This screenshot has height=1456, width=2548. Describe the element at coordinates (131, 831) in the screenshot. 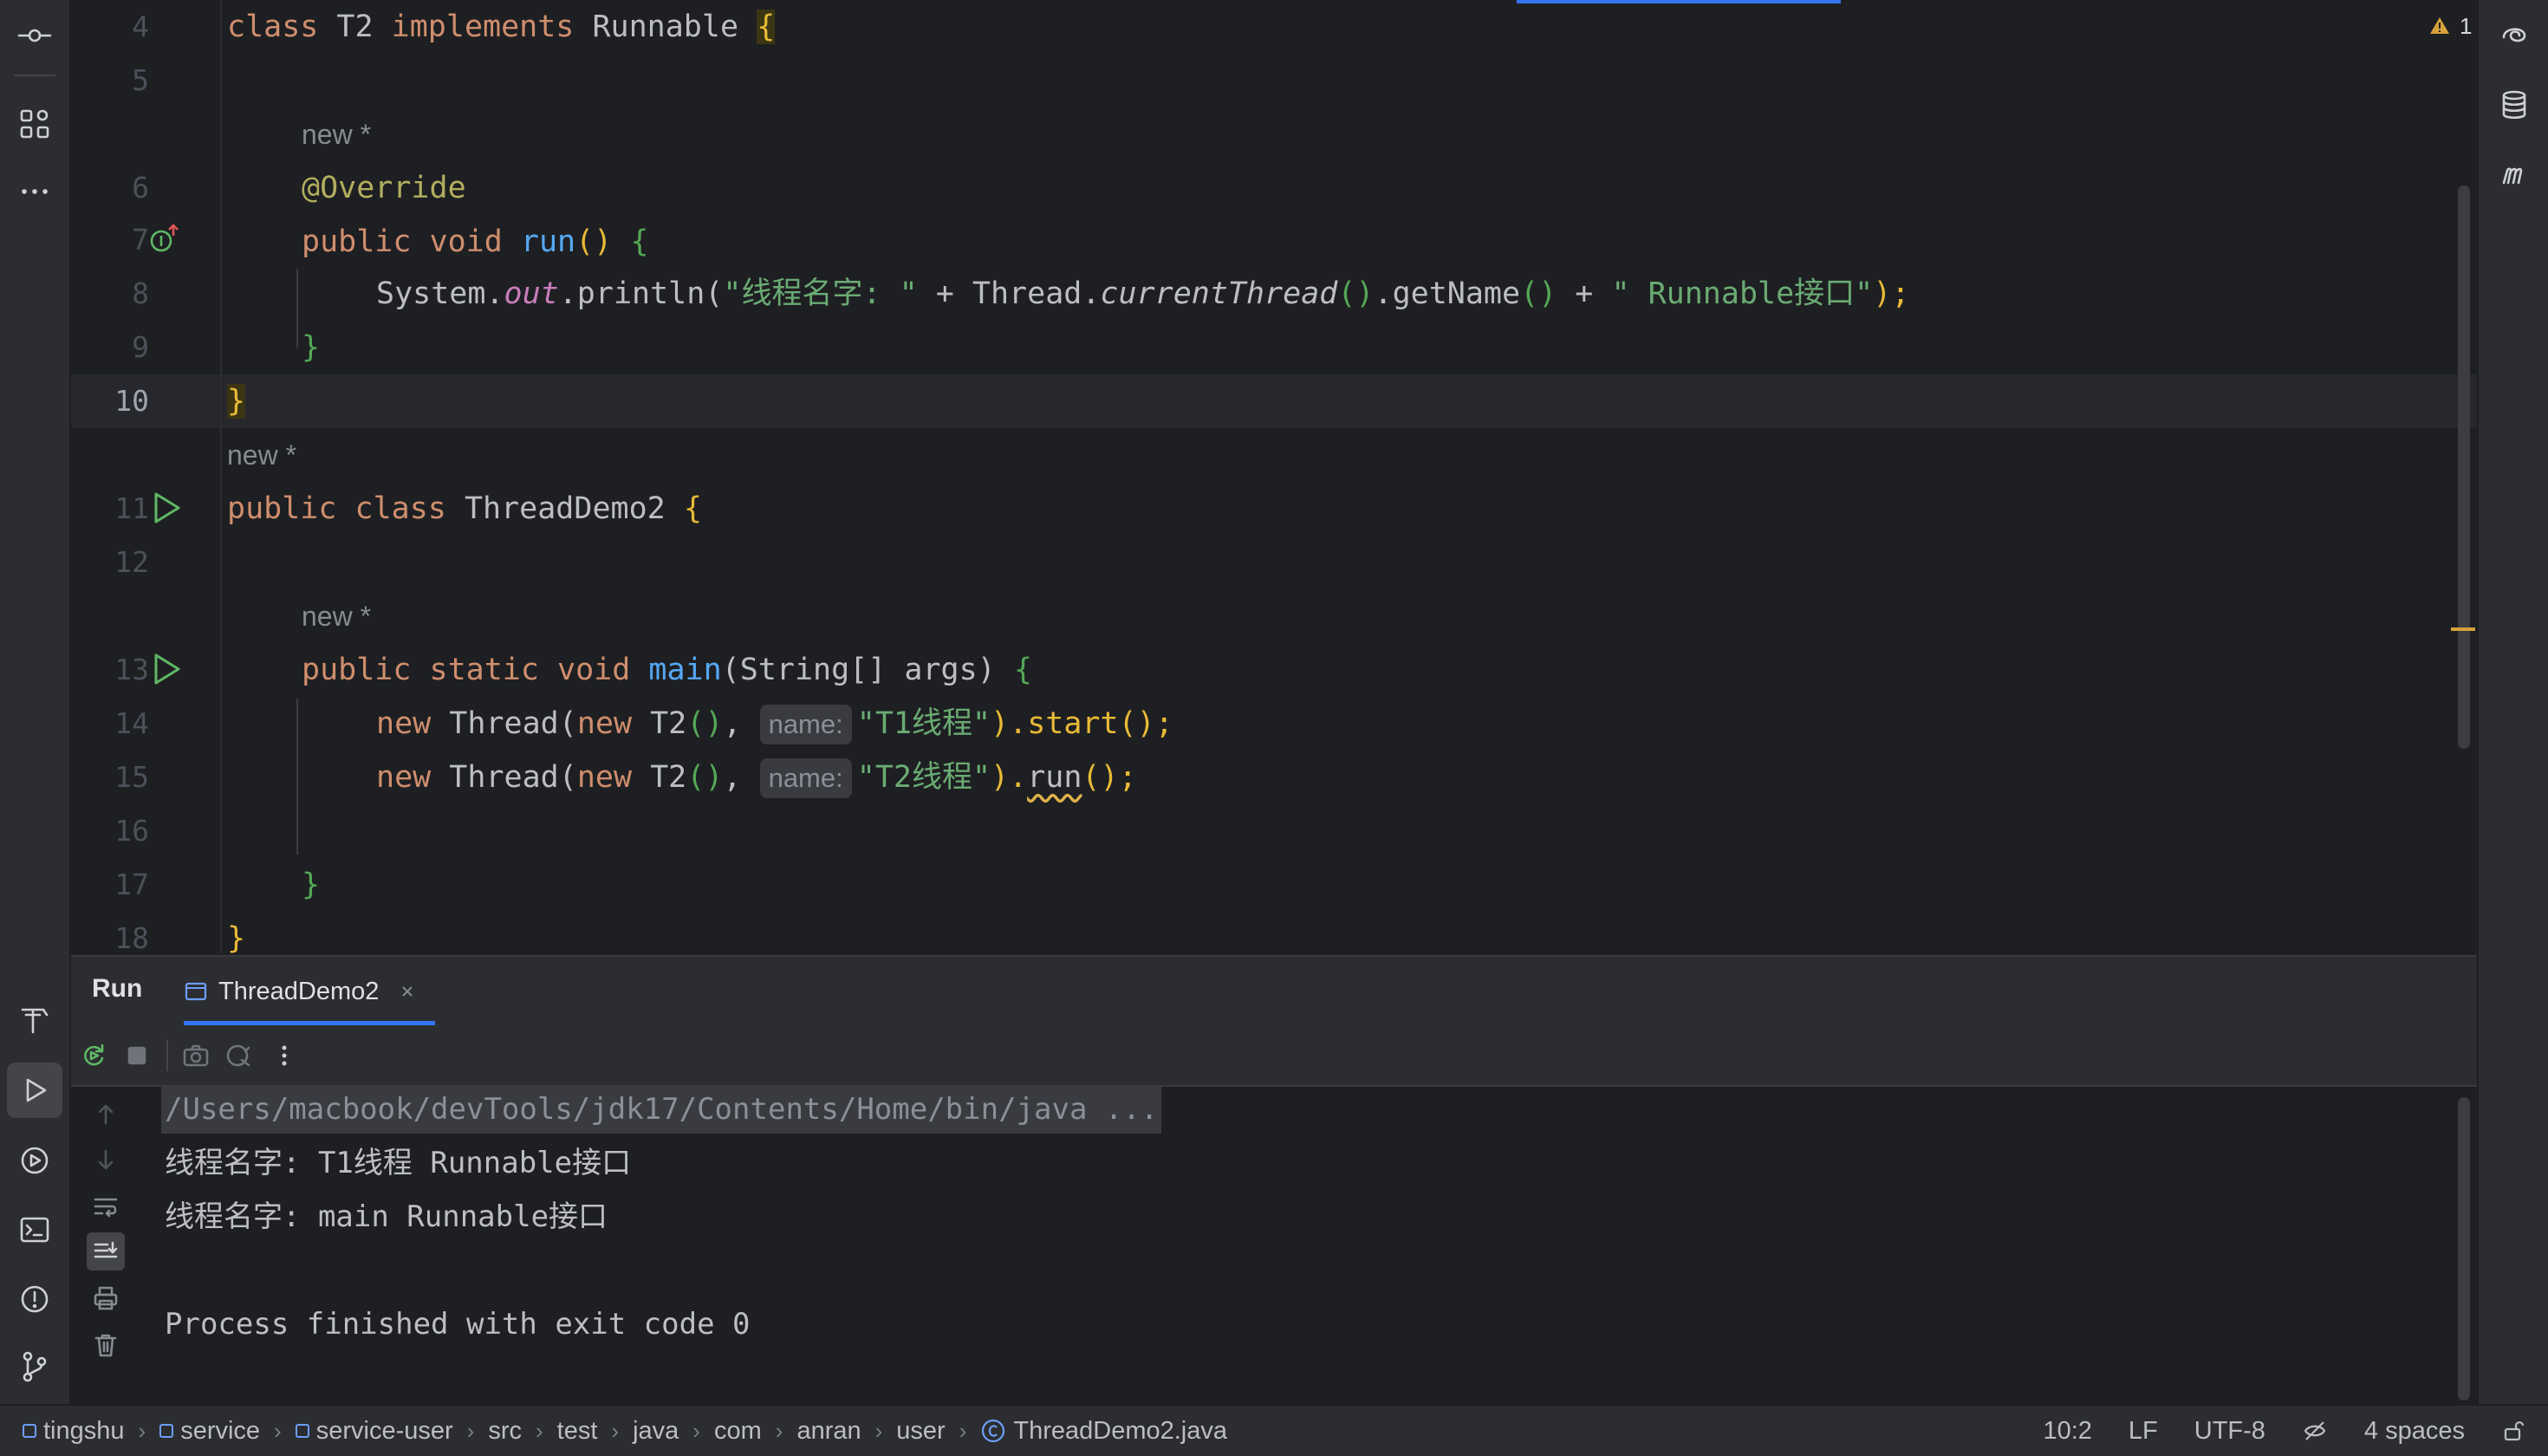

I see `line-number: 16` at that location.